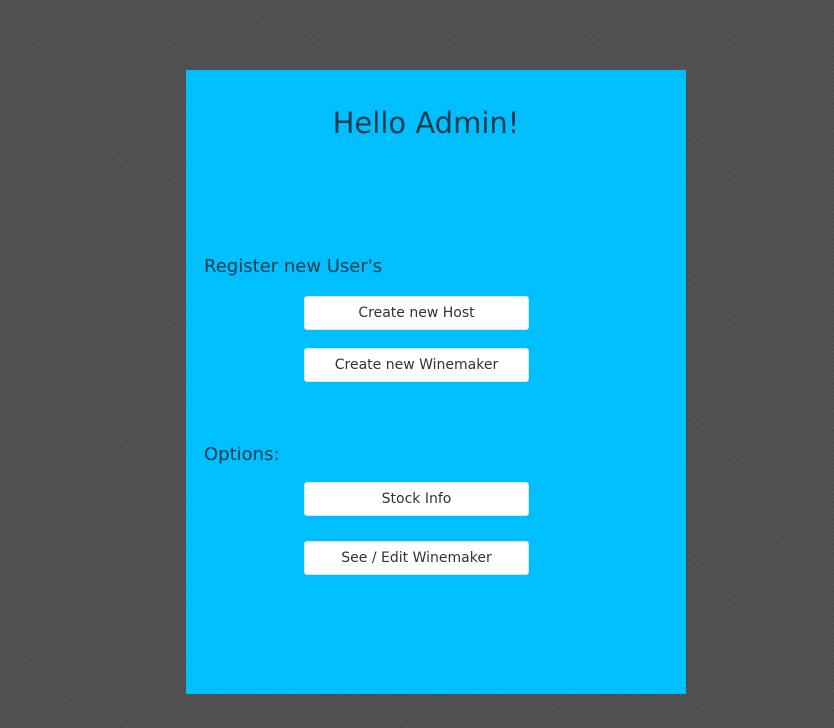  What do you see at coordinates (242, 454) in the screenshot?
I see `options-section-label: Options:` at bounding box center [242, 454].